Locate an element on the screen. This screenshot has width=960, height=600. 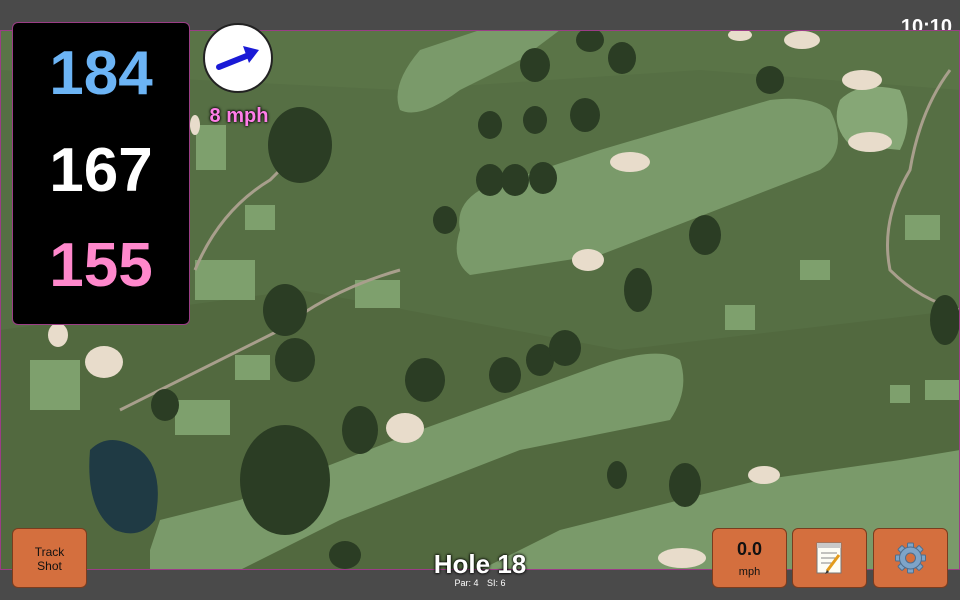
track-shot-button: Track Shot is located at coordinates (49, 558).